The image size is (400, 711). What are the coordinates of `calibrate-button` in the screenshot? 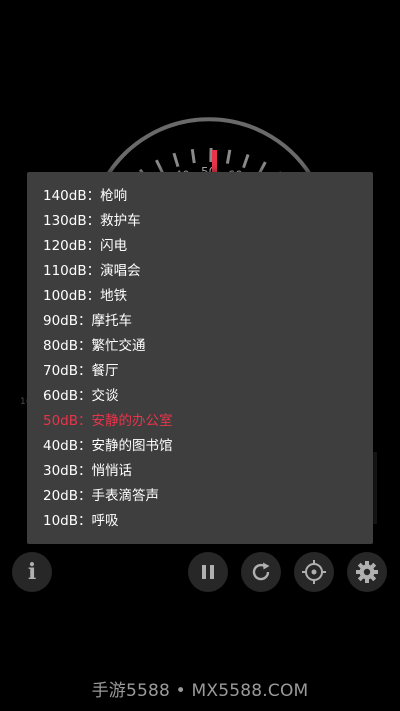 It's located at (314, 572).